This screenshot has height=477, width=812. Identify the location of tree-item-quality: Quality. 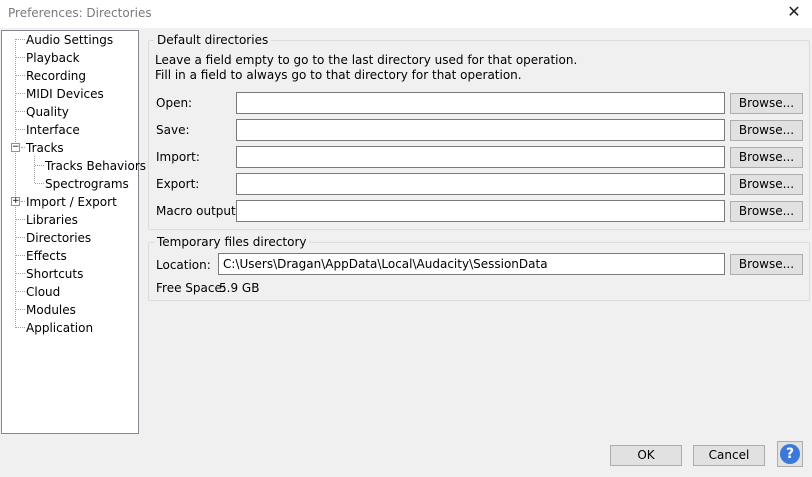
(47, 112).